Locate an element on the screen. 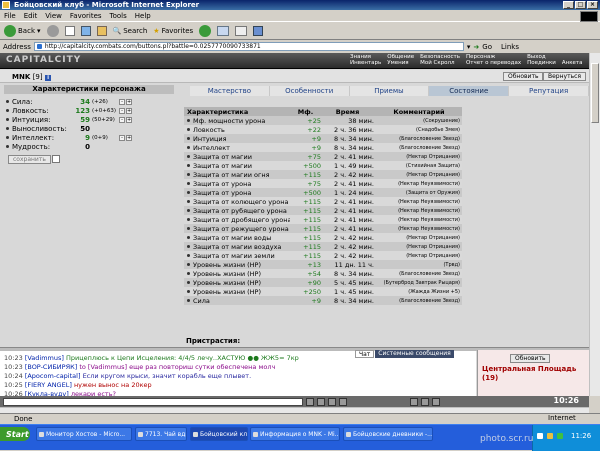 The width and height of the screenshot is (600, 451). chat-time: 10:25 is located at coordinates (13, 385).